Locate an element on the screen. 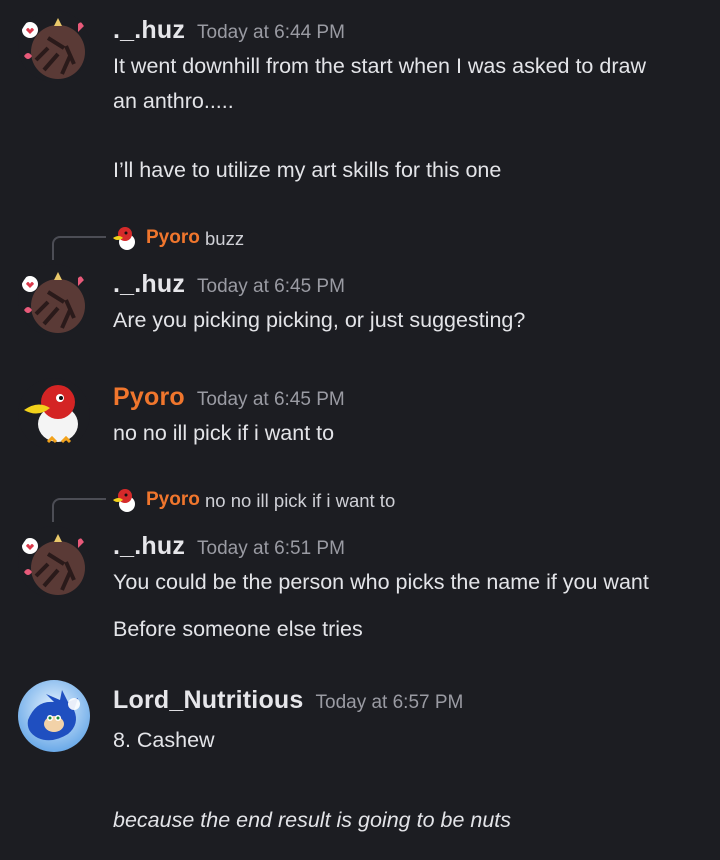  message-header: Pyoro Today at 6:45 PM is located at coordinates (229, 397).